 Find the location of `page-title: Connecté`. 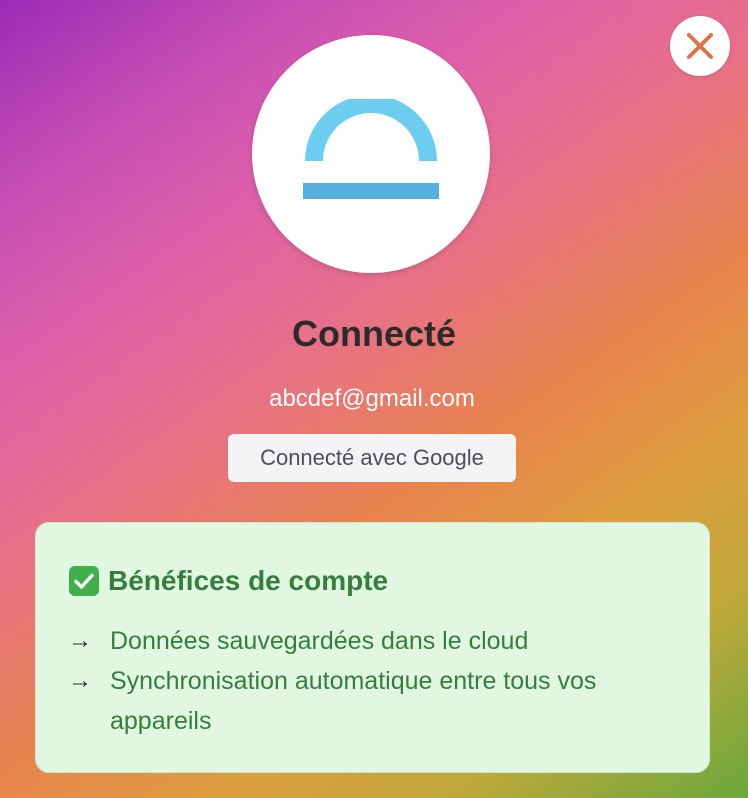

page-title: Connecté is located at coordinates (374, 333).